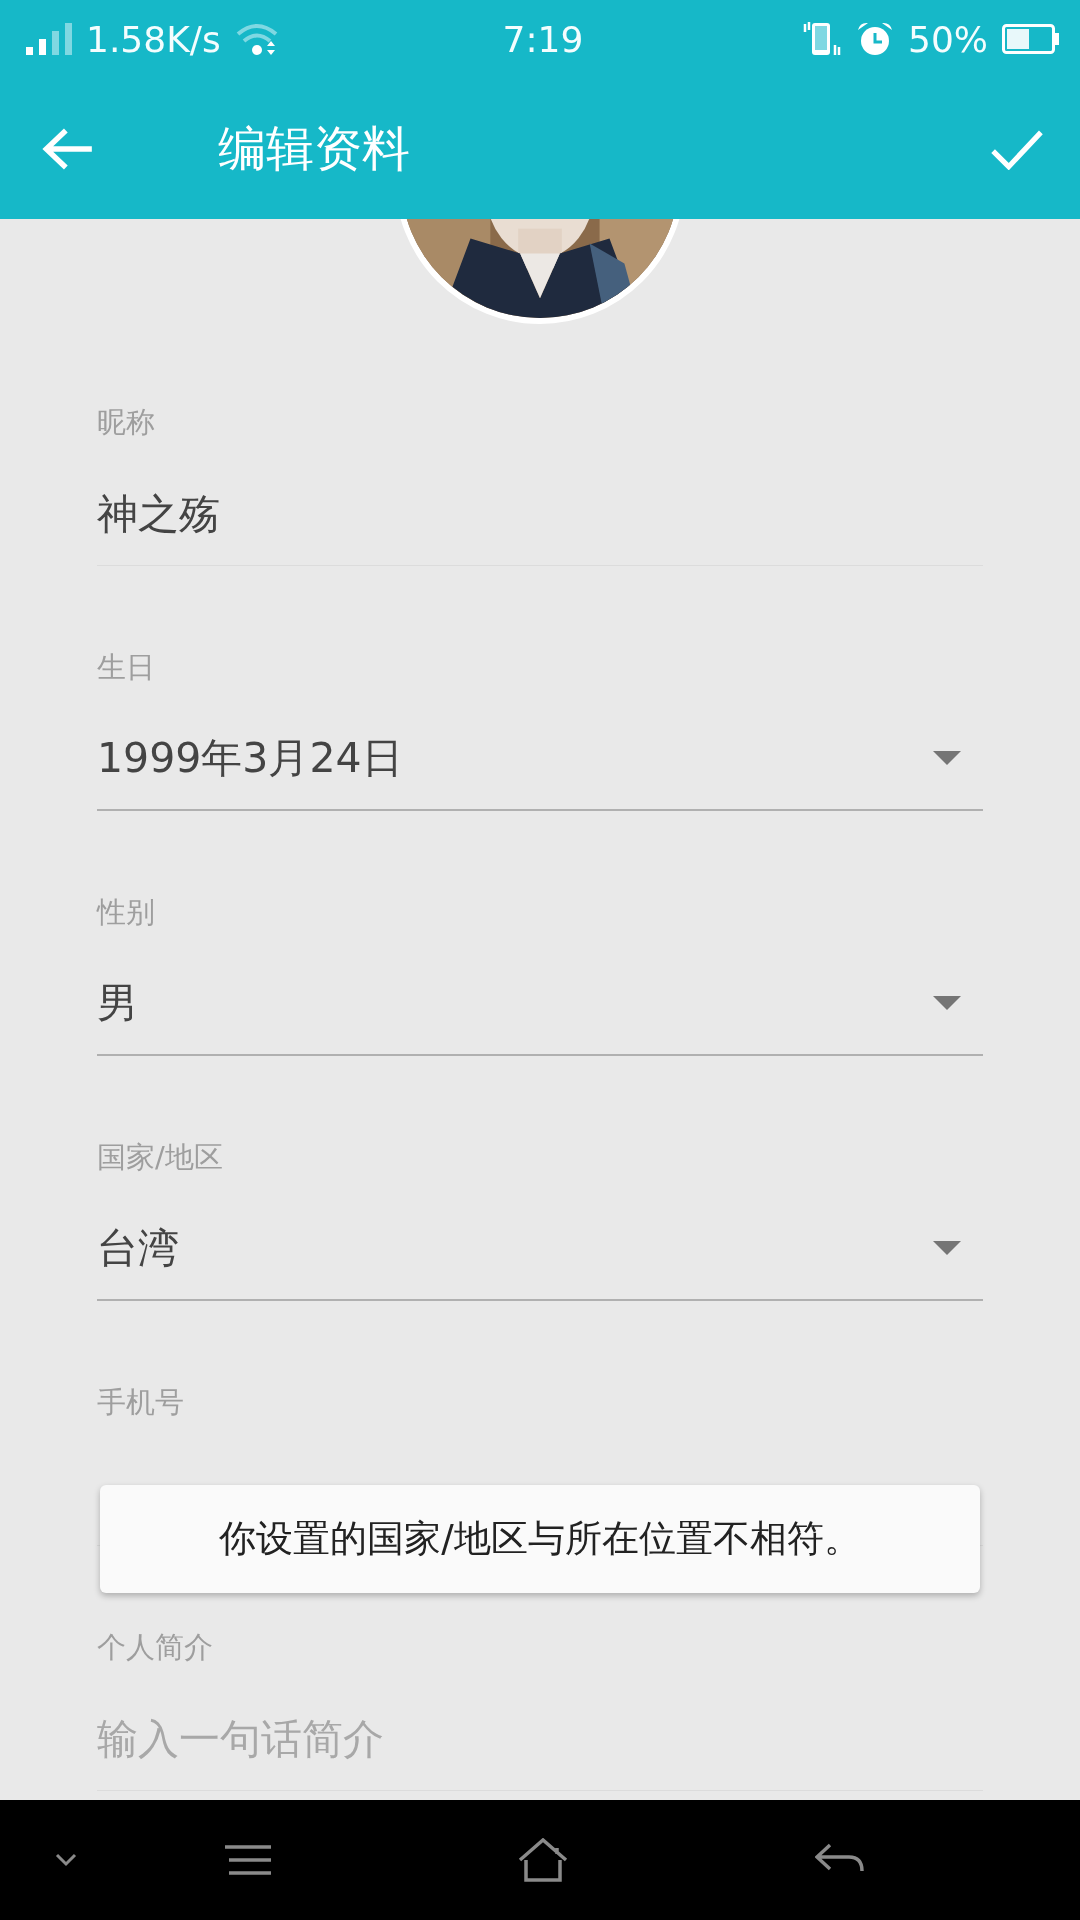 The image size is (1080, 1920). Describe the element at coordinates (822, 39) in the screenshot. I see `vibrate-icon` at that location.